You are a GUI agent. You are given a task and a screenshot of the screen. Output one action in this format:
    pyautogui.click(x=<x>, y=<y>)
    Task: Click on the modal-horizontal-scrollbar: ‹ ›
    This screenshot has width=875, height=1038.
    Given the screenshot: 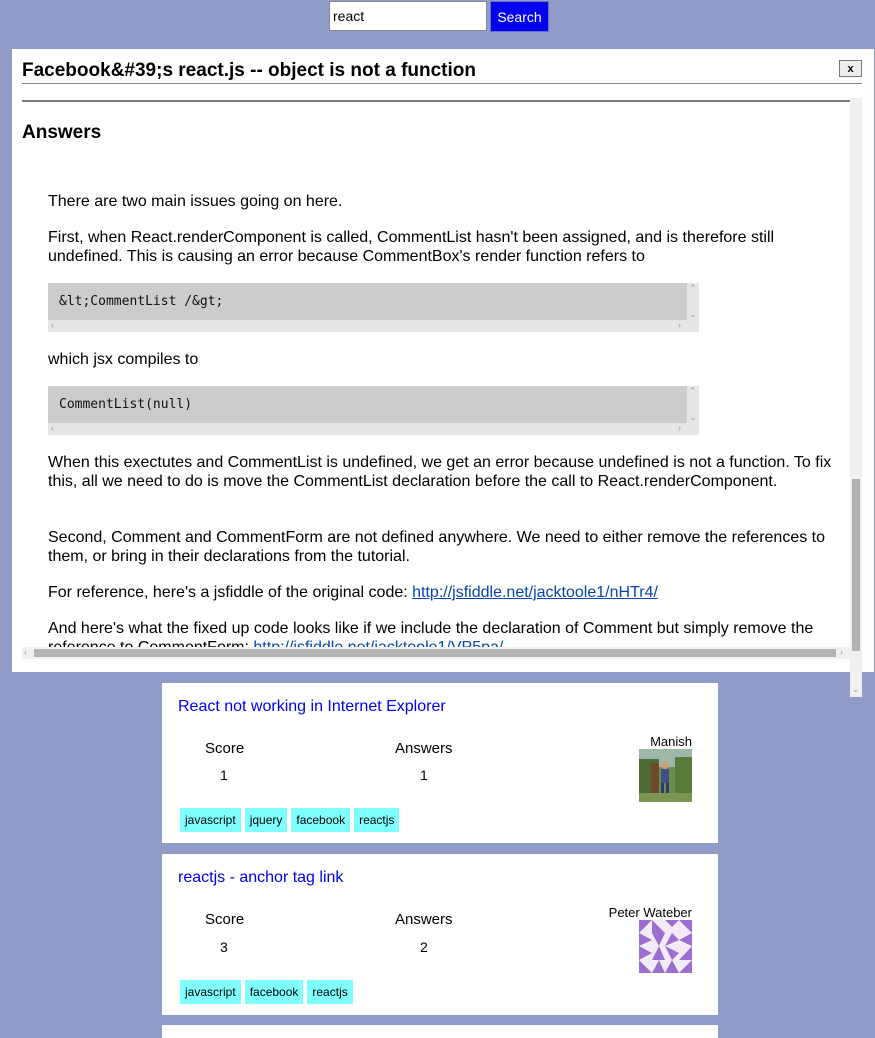 What is the action you would take?
    pyautogui.click(x=436, y=653)
    